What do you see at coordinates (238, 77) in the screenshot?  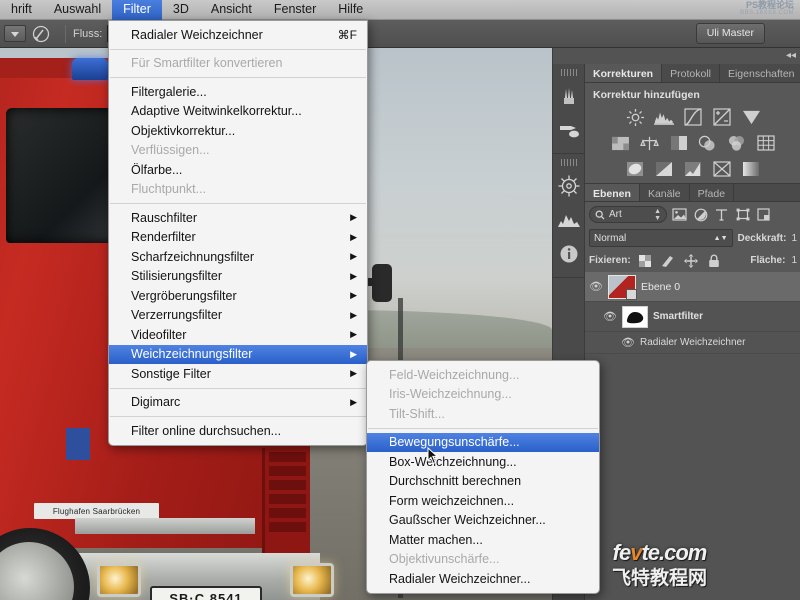 I see `filter-menu-separator` at bounding box center [238, 77].